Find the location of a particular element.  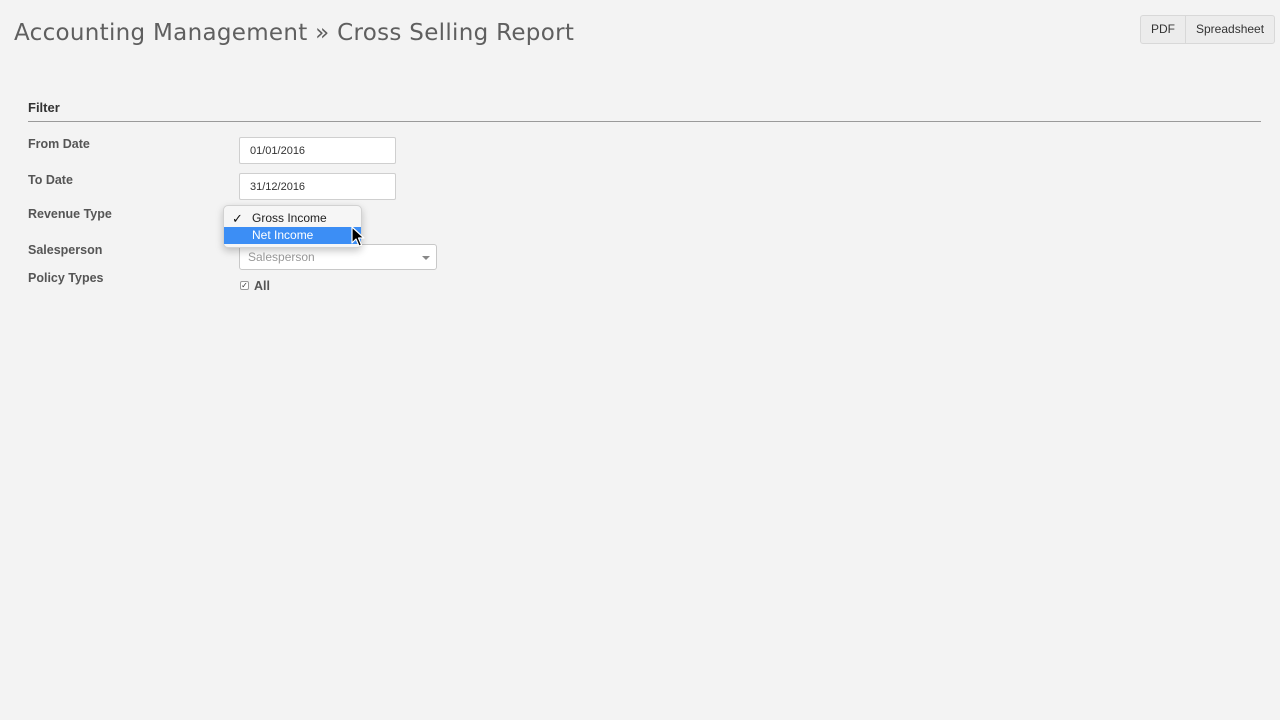

revenue-option-gross-income: ✓ Gross Income is located at coordinates (292, 218).